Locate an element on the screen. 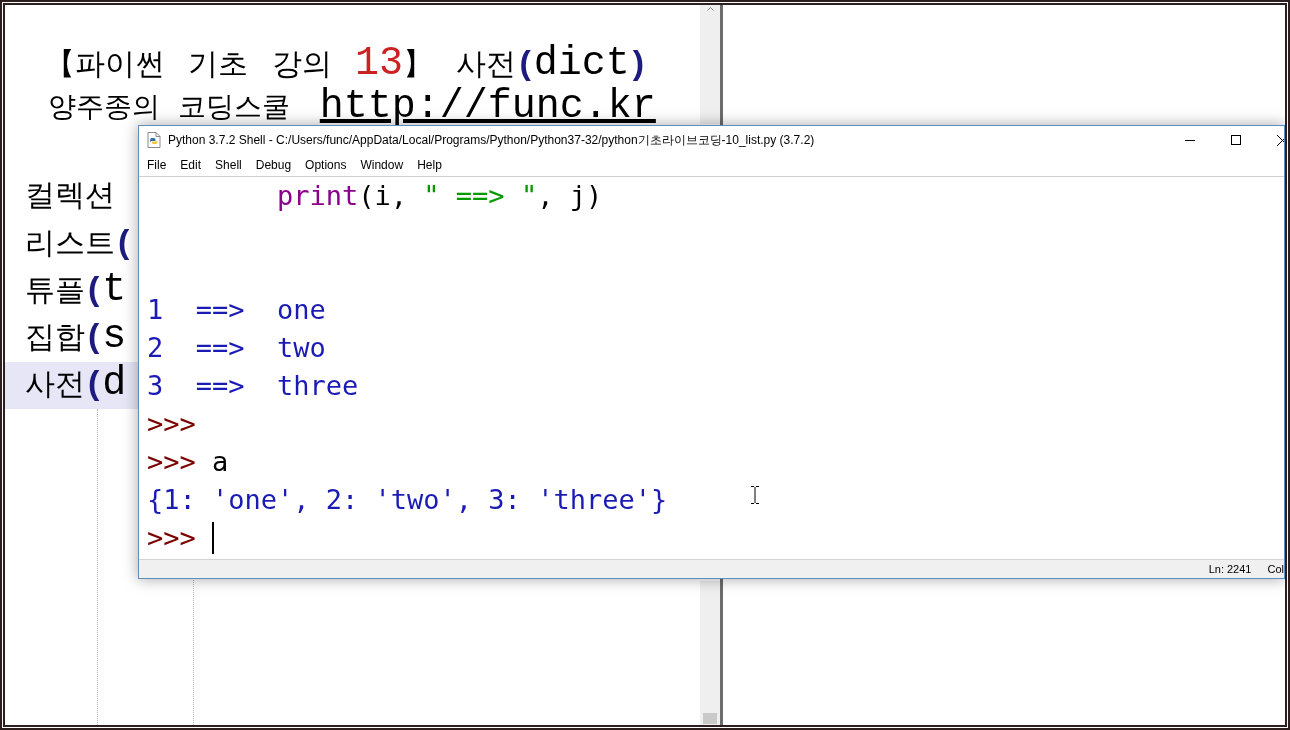  menu-item: Window is located at coordinates (382, 165).